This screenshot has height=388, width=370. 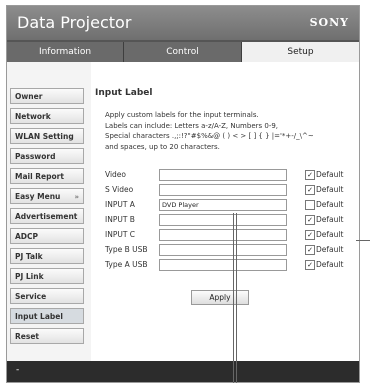 I want to click on page-title: Input Label, so click(x=124, y=93).